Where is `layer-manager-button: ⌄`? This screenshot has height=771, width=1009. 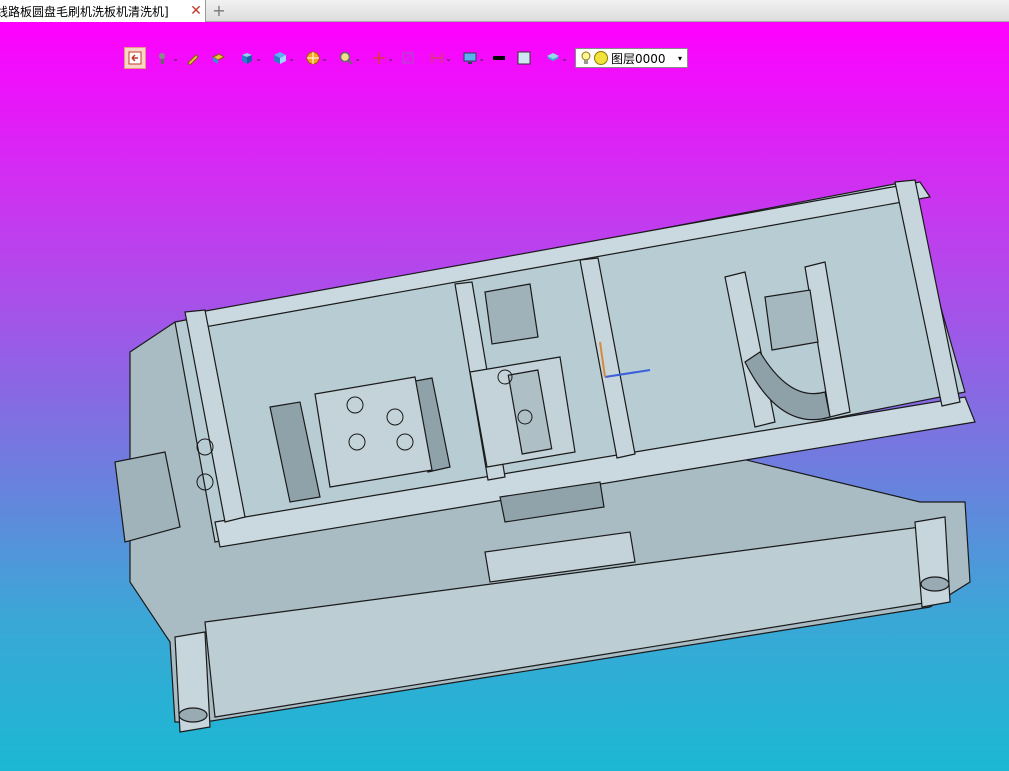
layer-manager-button: ⌄ is located at coordinates (553, 58).